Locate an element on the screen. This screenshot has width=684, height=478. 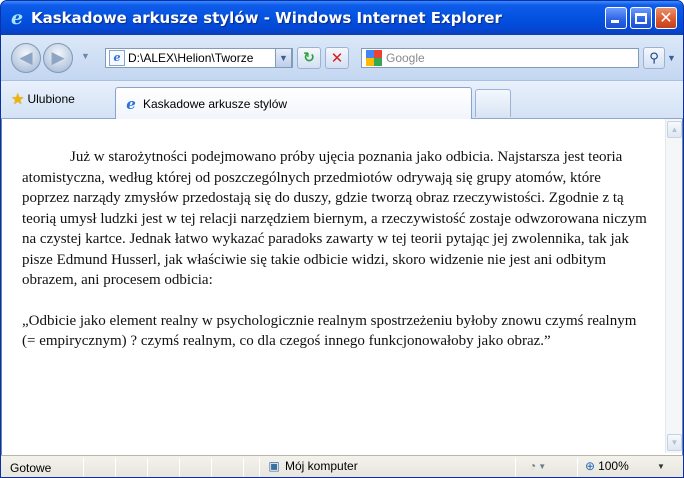
forward-arrow-icon: ▶ is located at coordinates (58, 58).